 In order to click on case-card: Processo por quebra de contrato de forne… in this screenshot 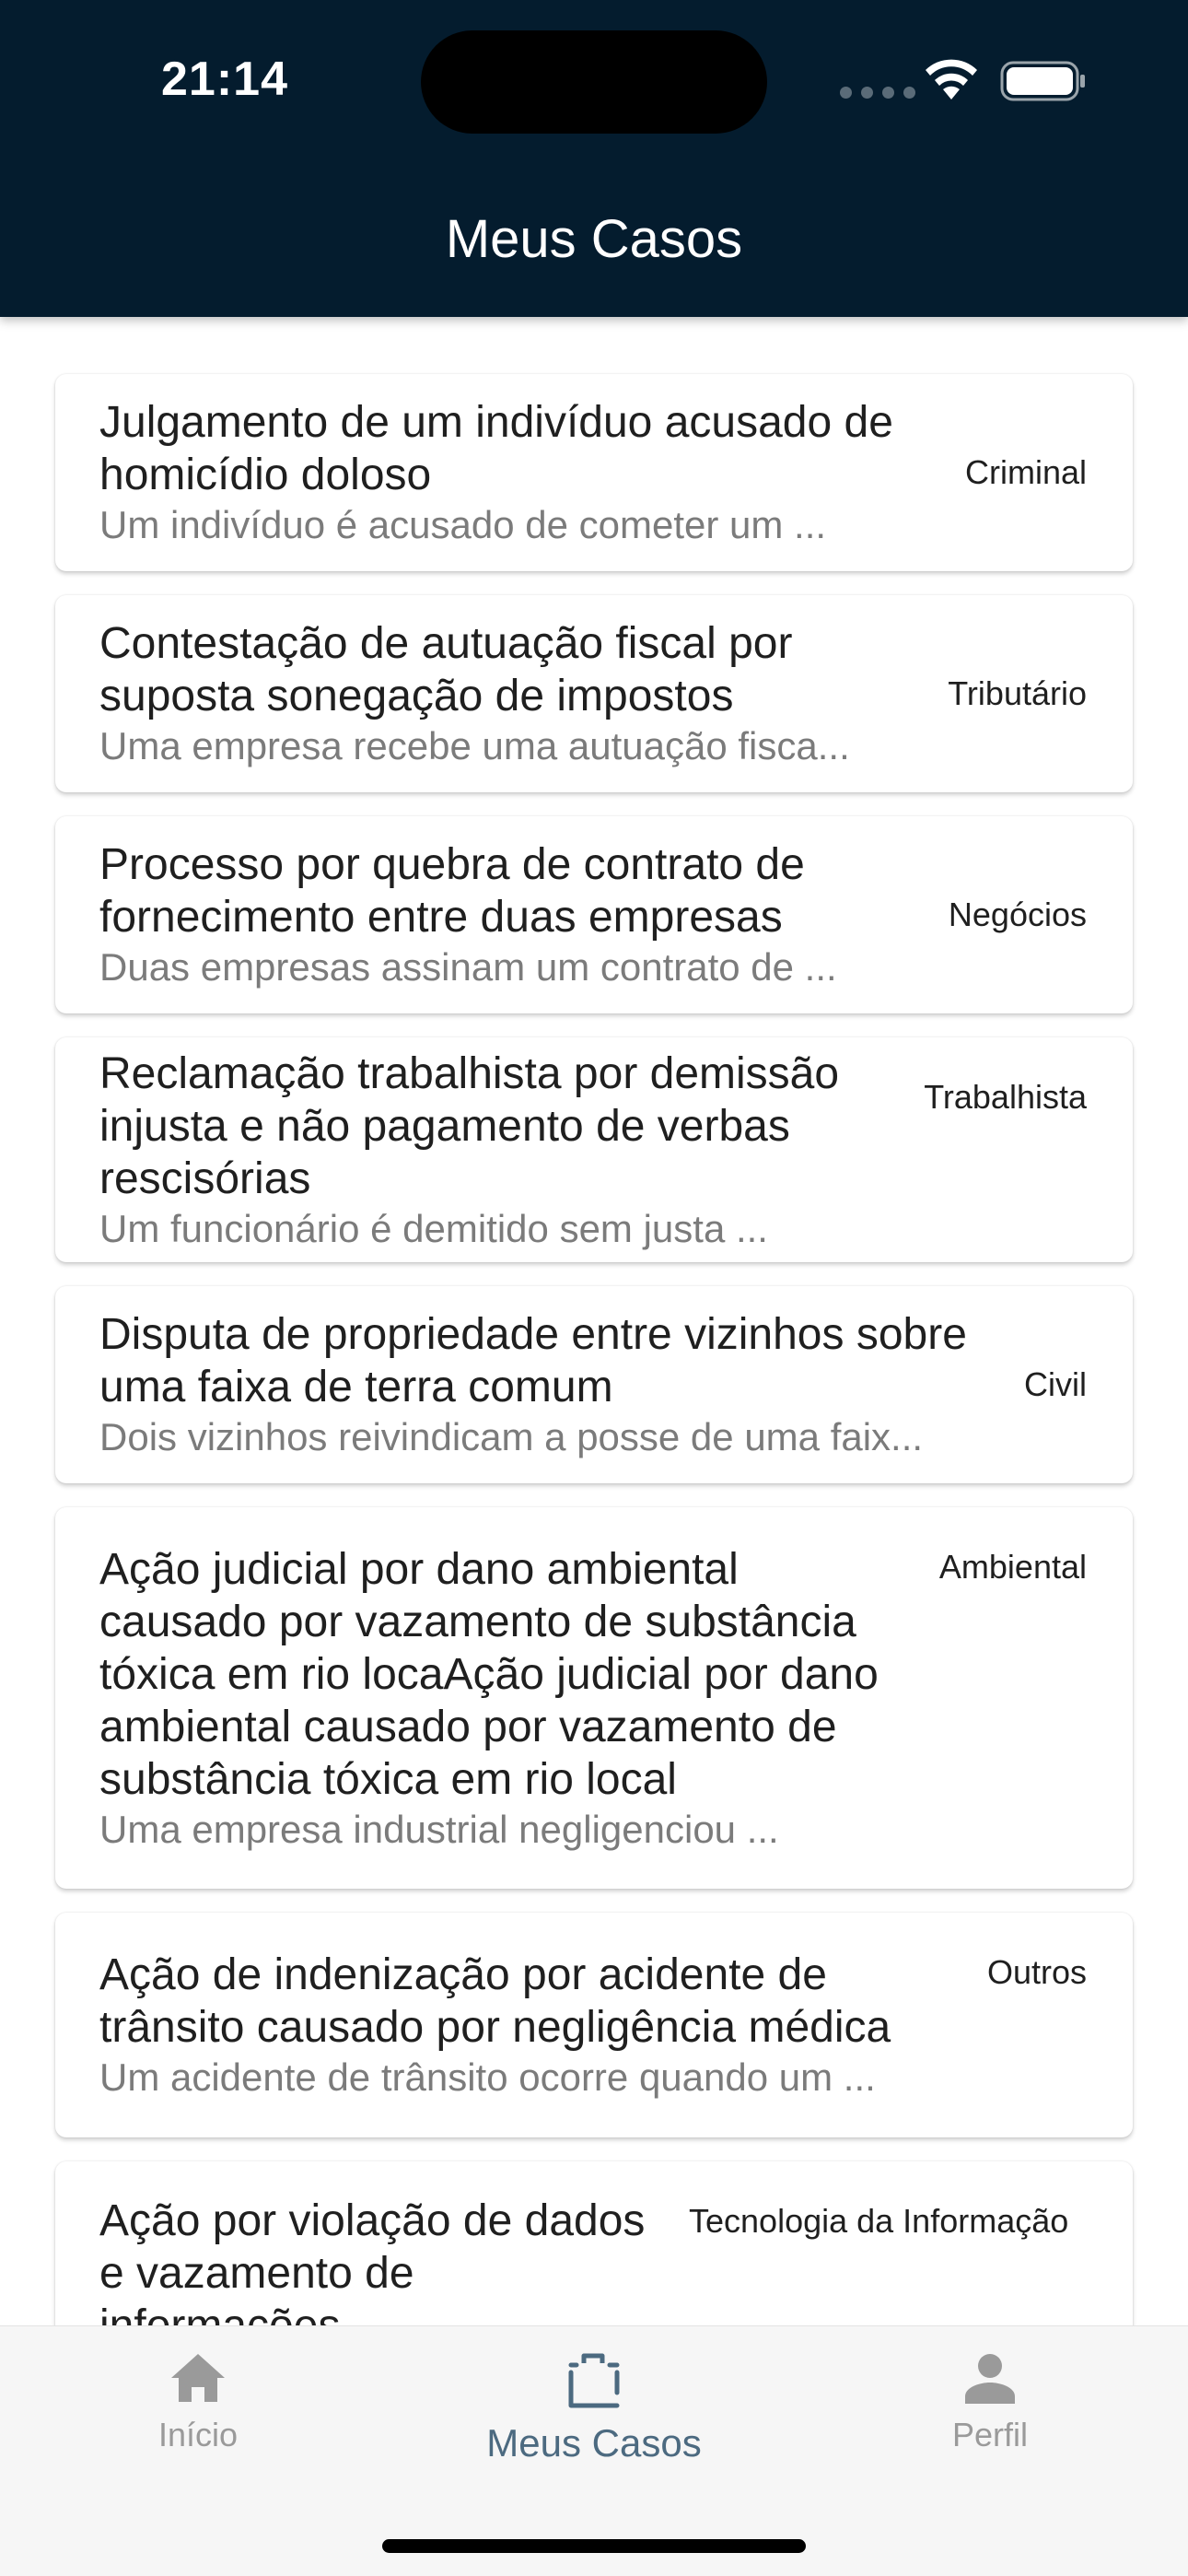, I will do `click(594, 914)`.